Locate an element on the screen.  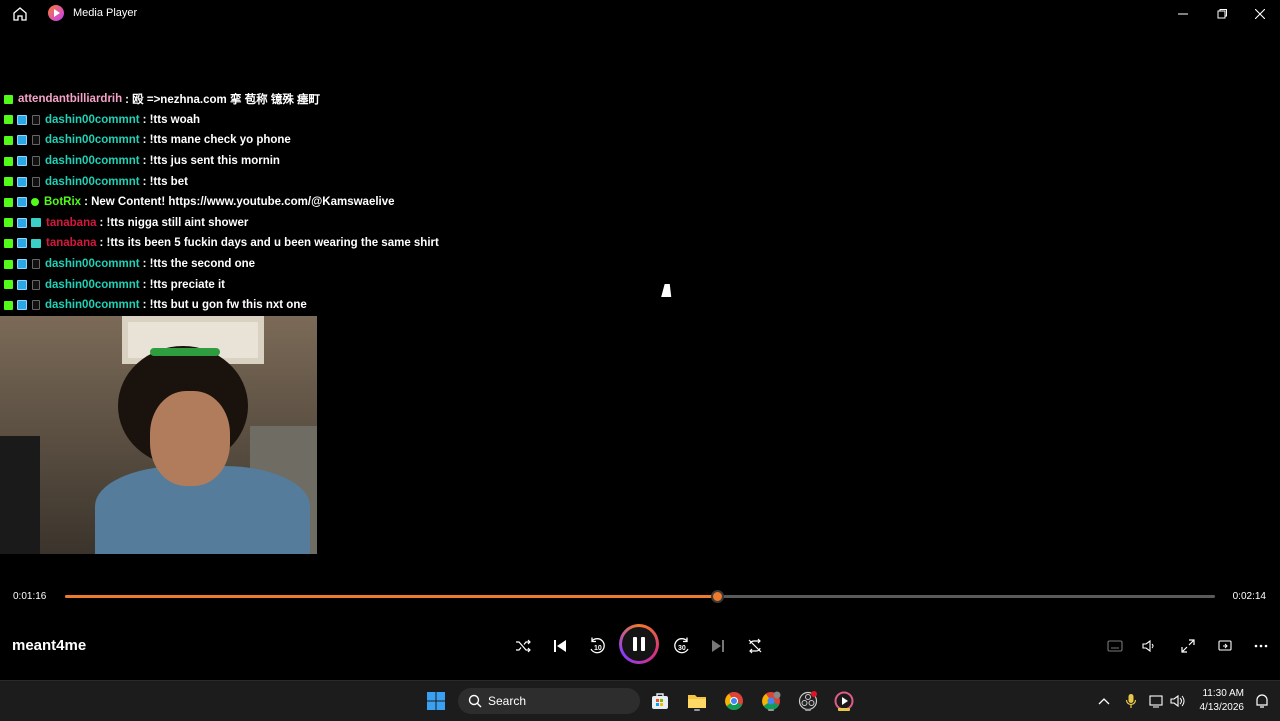
more-icon is located at coordinates (1261, 646).